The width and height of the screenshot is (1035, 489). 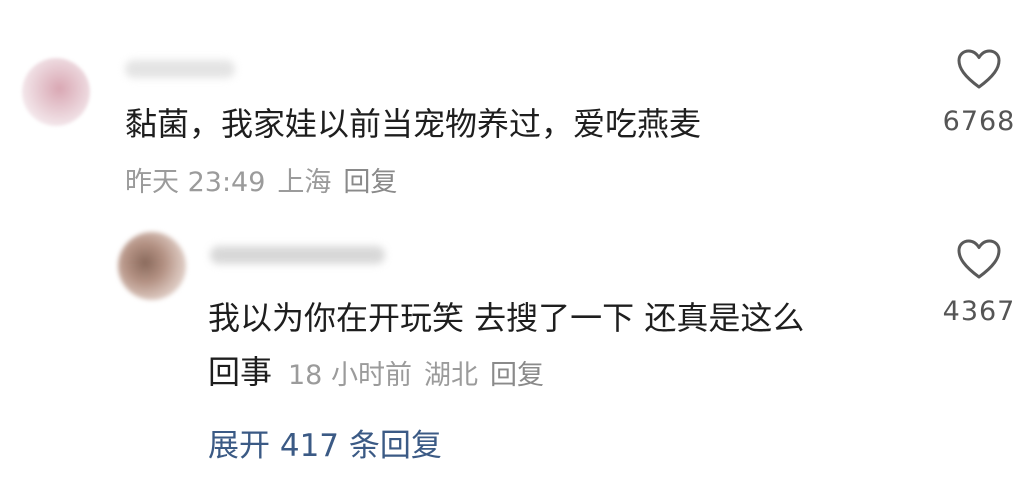 I want to click on comment-reply-button: 回复, so click(x=370, y=179).